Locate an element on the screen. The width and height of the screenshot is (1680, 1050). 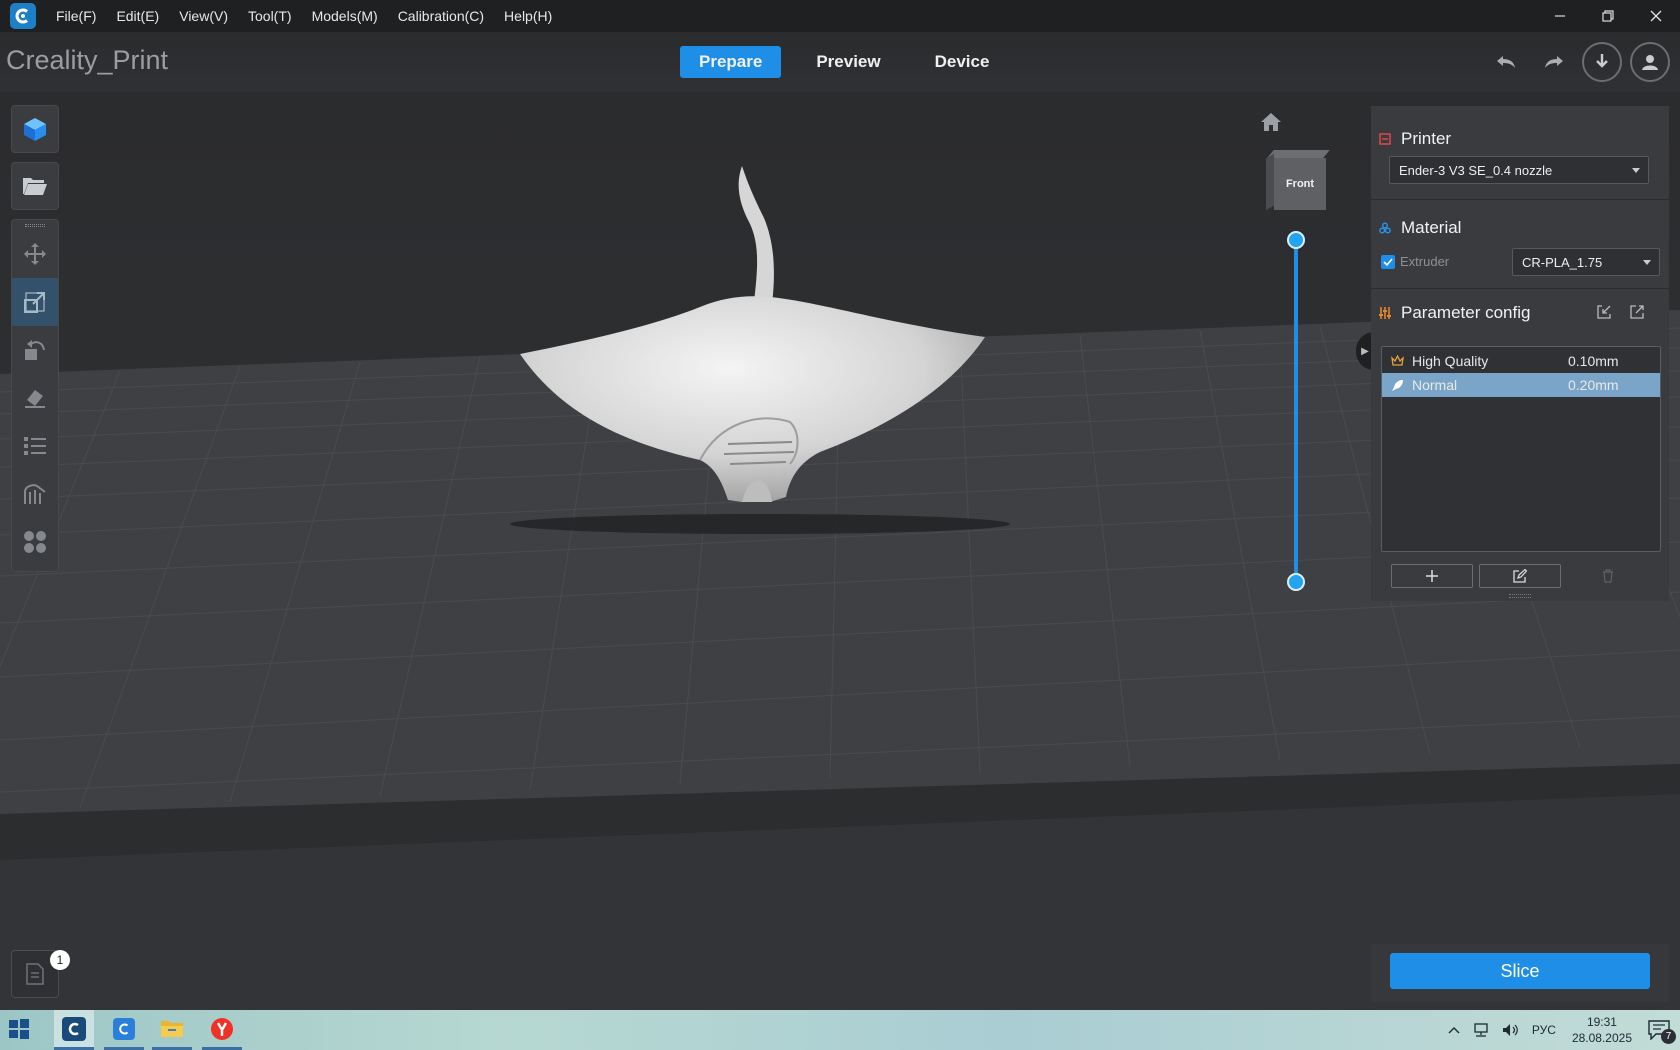
app-brand-title: Creality_Print is located at coordinates (87, 60).